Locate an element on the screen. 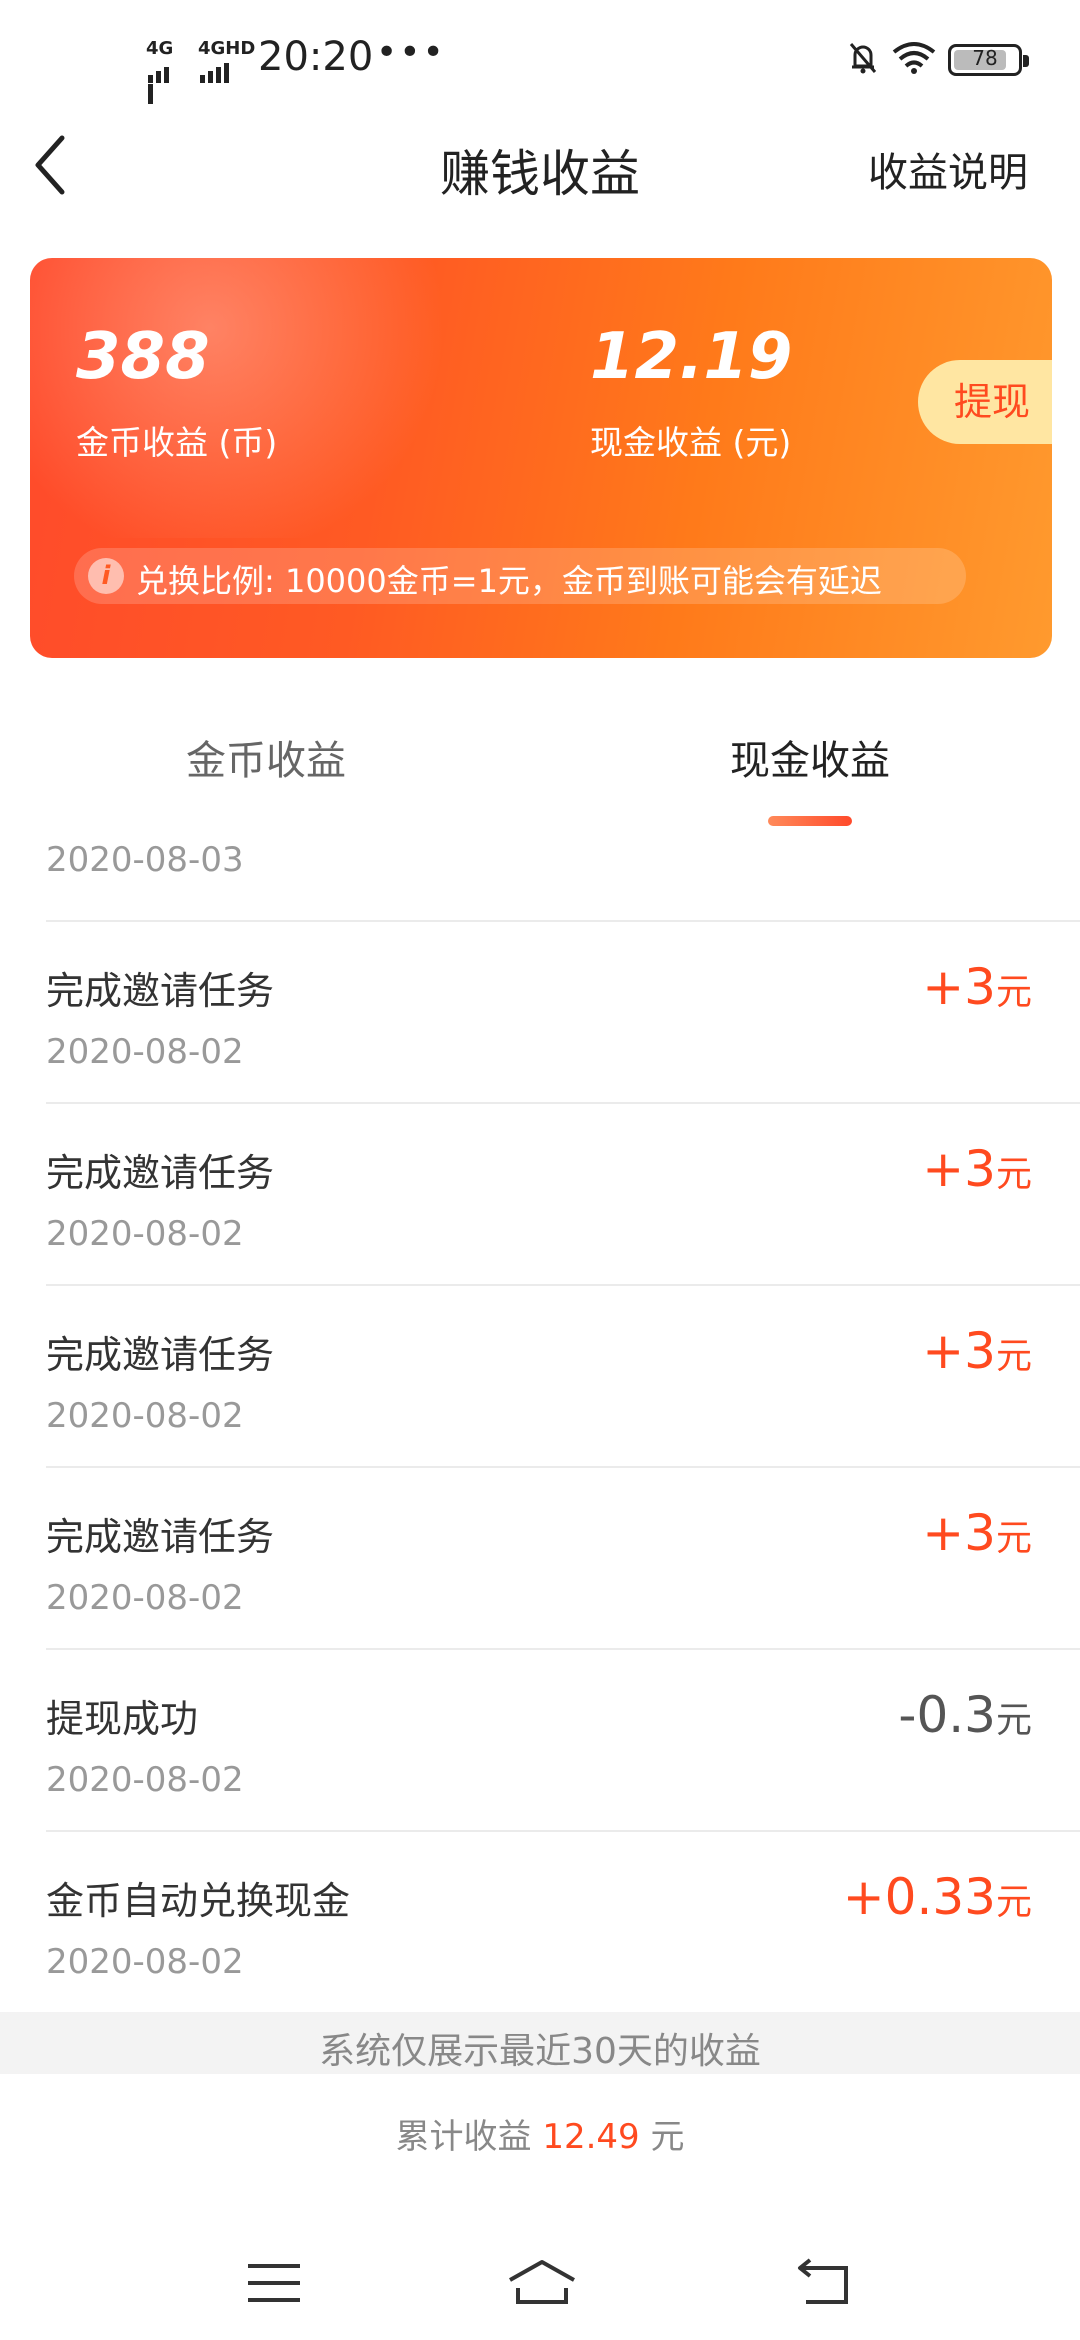 The height and width of the screenshot is (2340, 1080). back-icon is located at coordinates (824, 2283).